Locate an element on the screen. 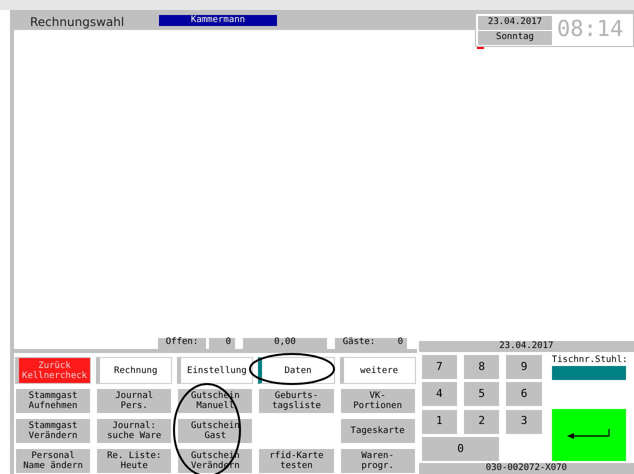 The width and height of the screenshot is (634, 474). guests-label: Gäste: is located at coordinates (359, 343).